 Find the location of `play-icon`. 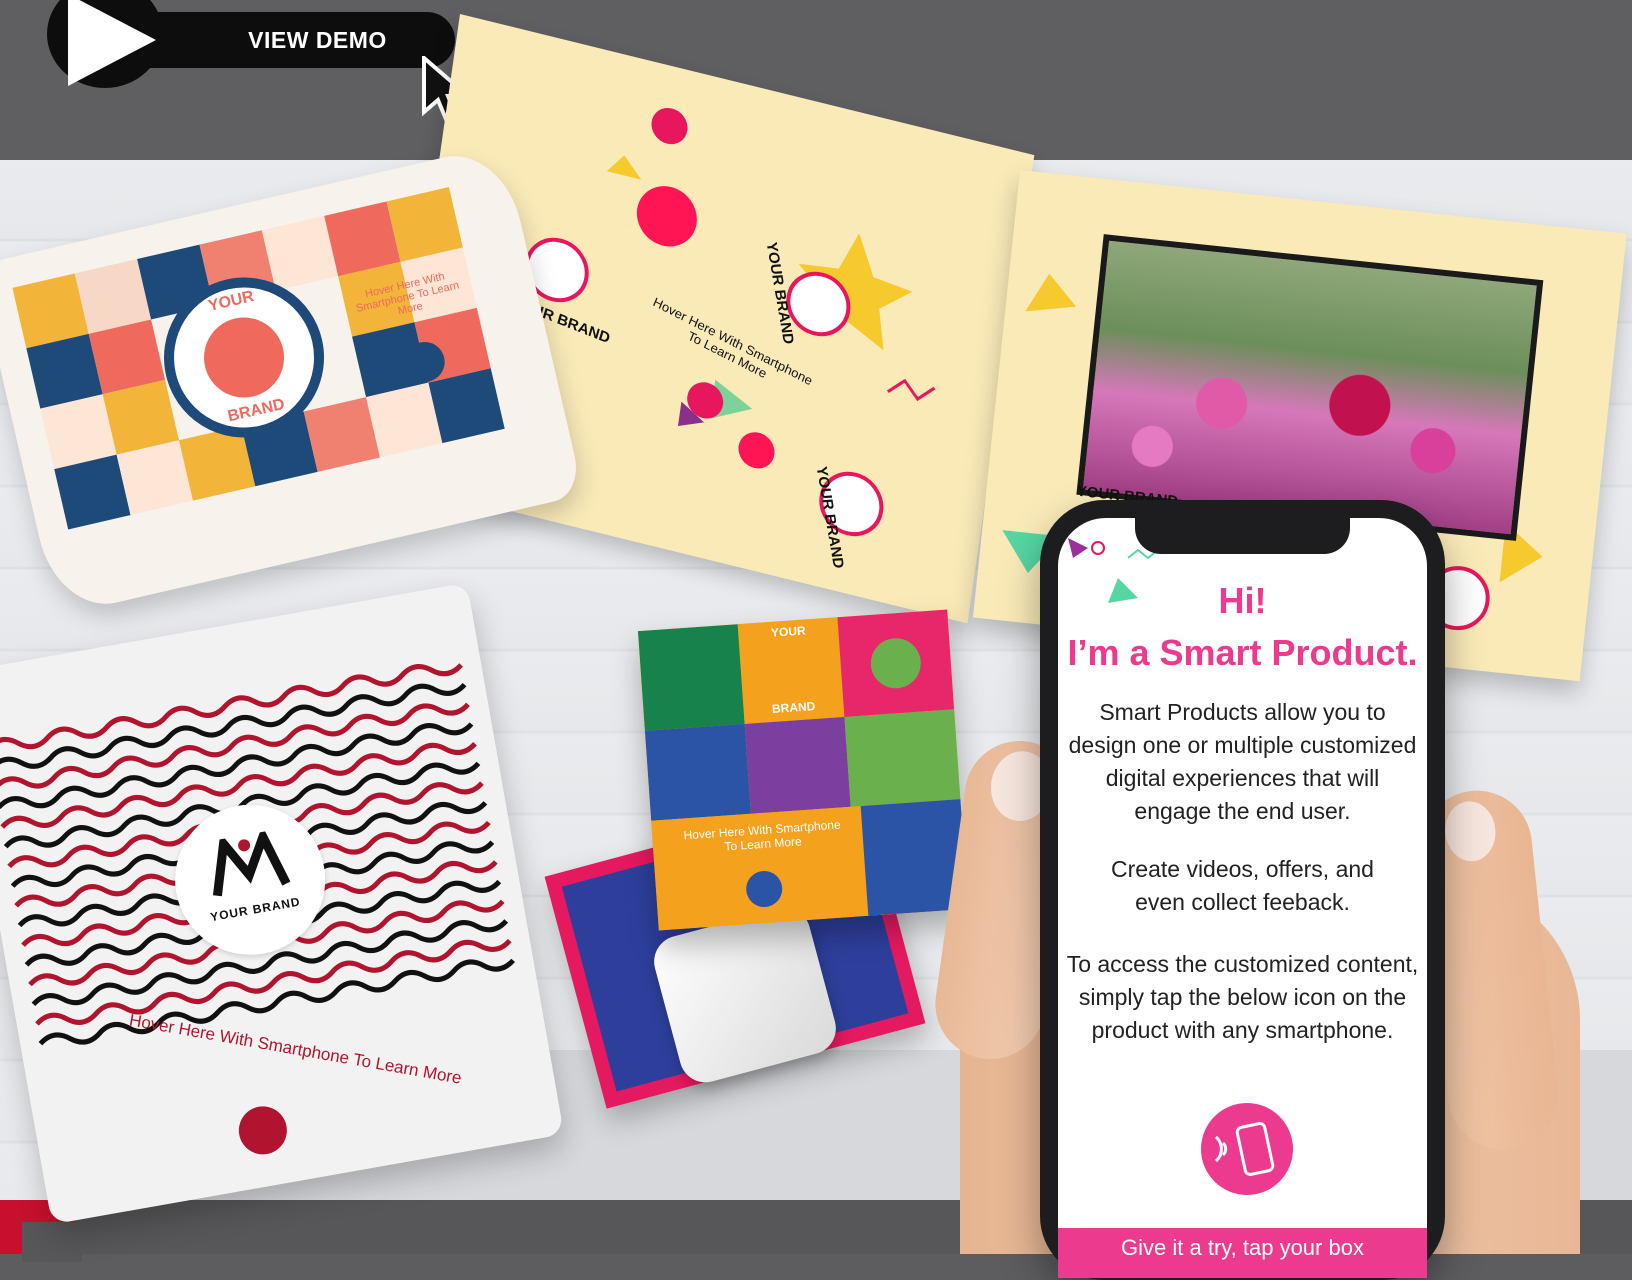

play-icon is located at coordinates (112, 43).